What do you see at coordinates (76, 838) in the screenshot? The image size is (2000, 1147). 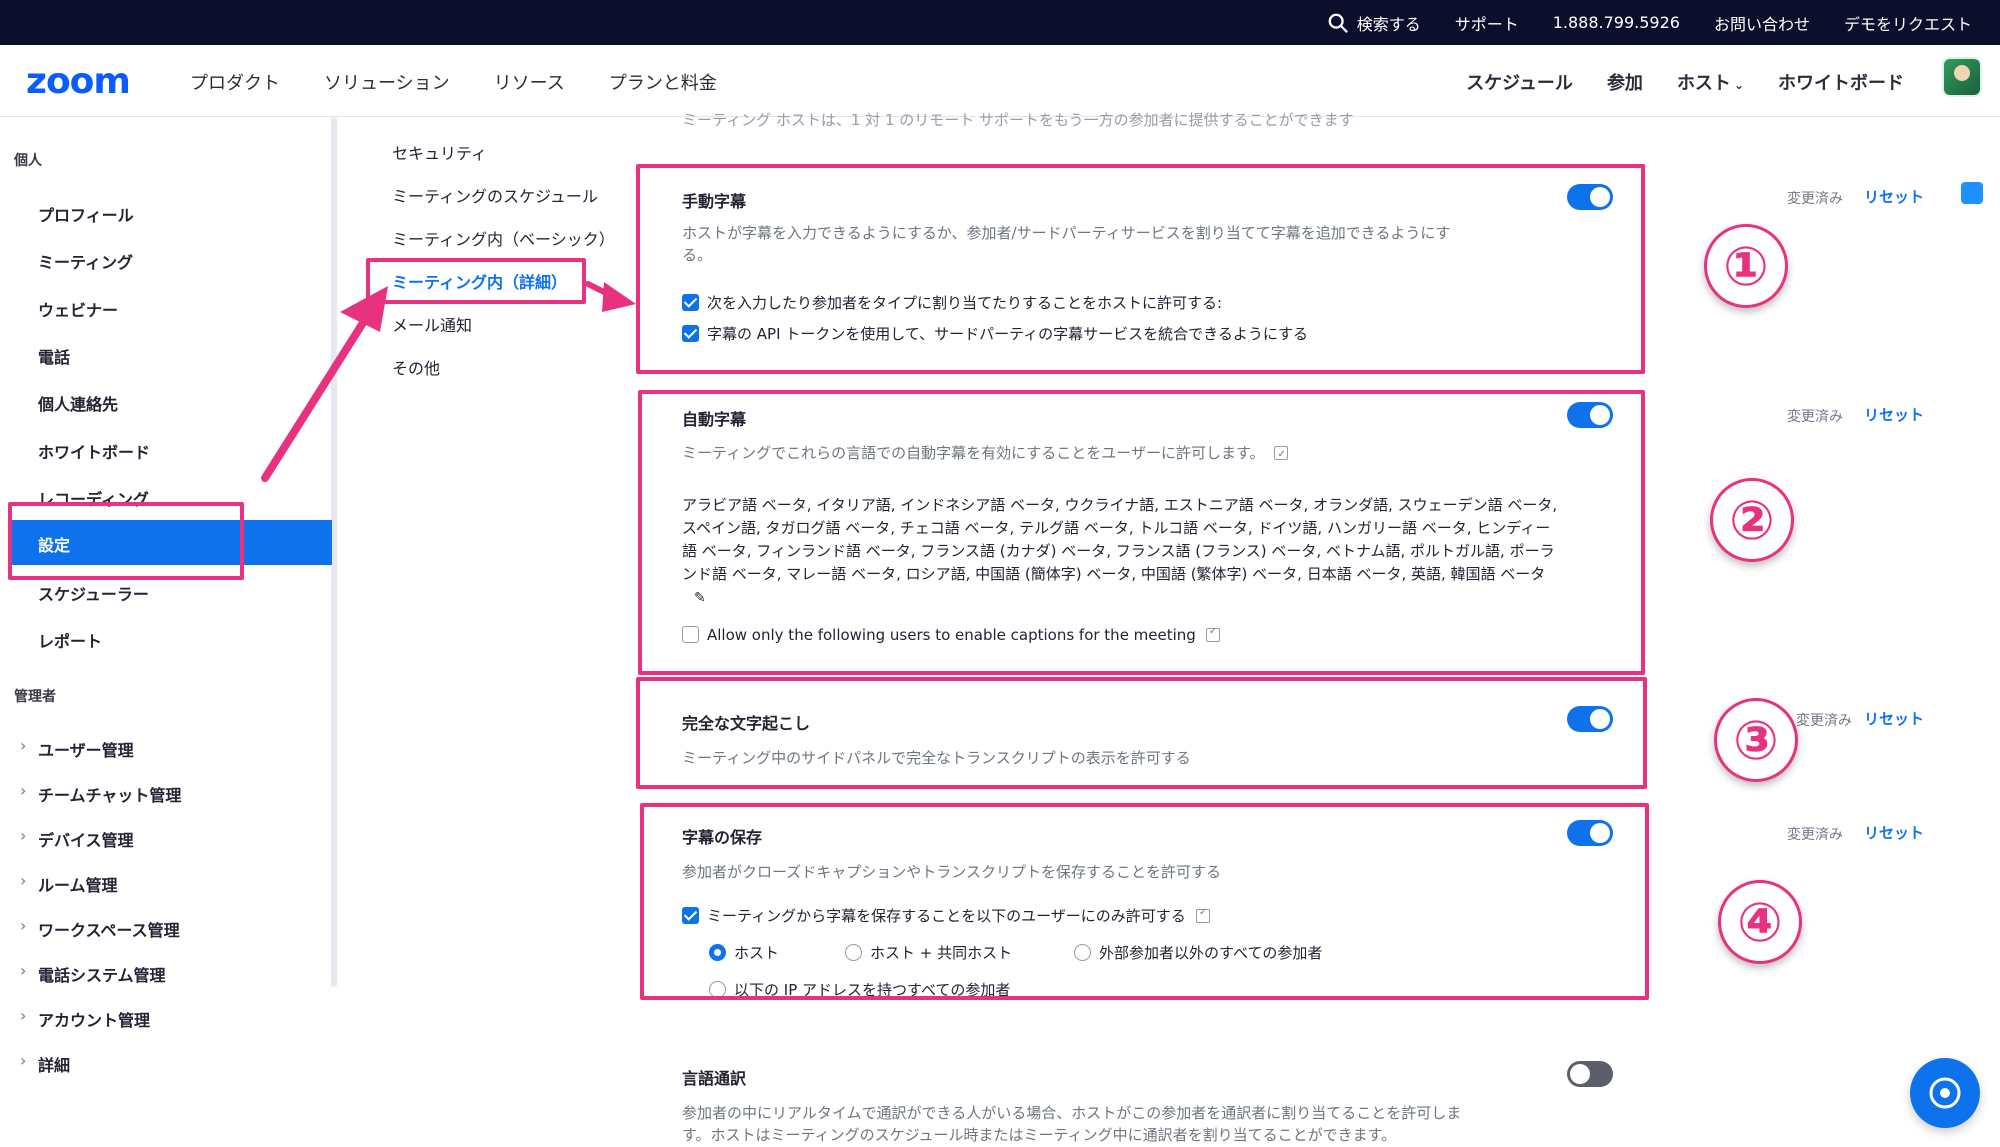 I see `sidebar-item-devices: デバイス管理` at bounding box center [76, 838].